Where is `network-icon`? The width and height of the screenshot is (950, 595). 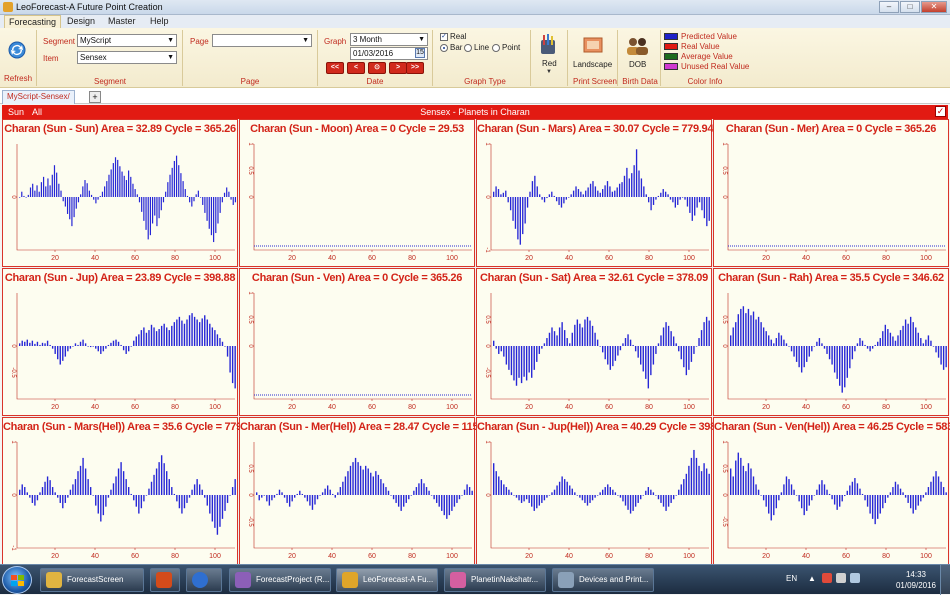 network-icon is located at coordinates (841, 578).